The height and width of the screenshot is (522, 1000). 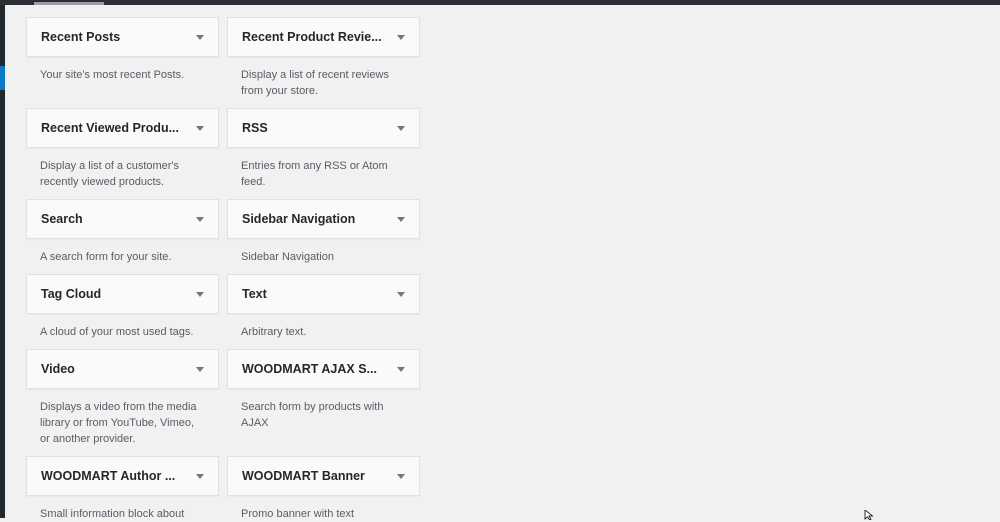 I want to click on widget-header: WOODMART Banner, so click(x=323, y=476).